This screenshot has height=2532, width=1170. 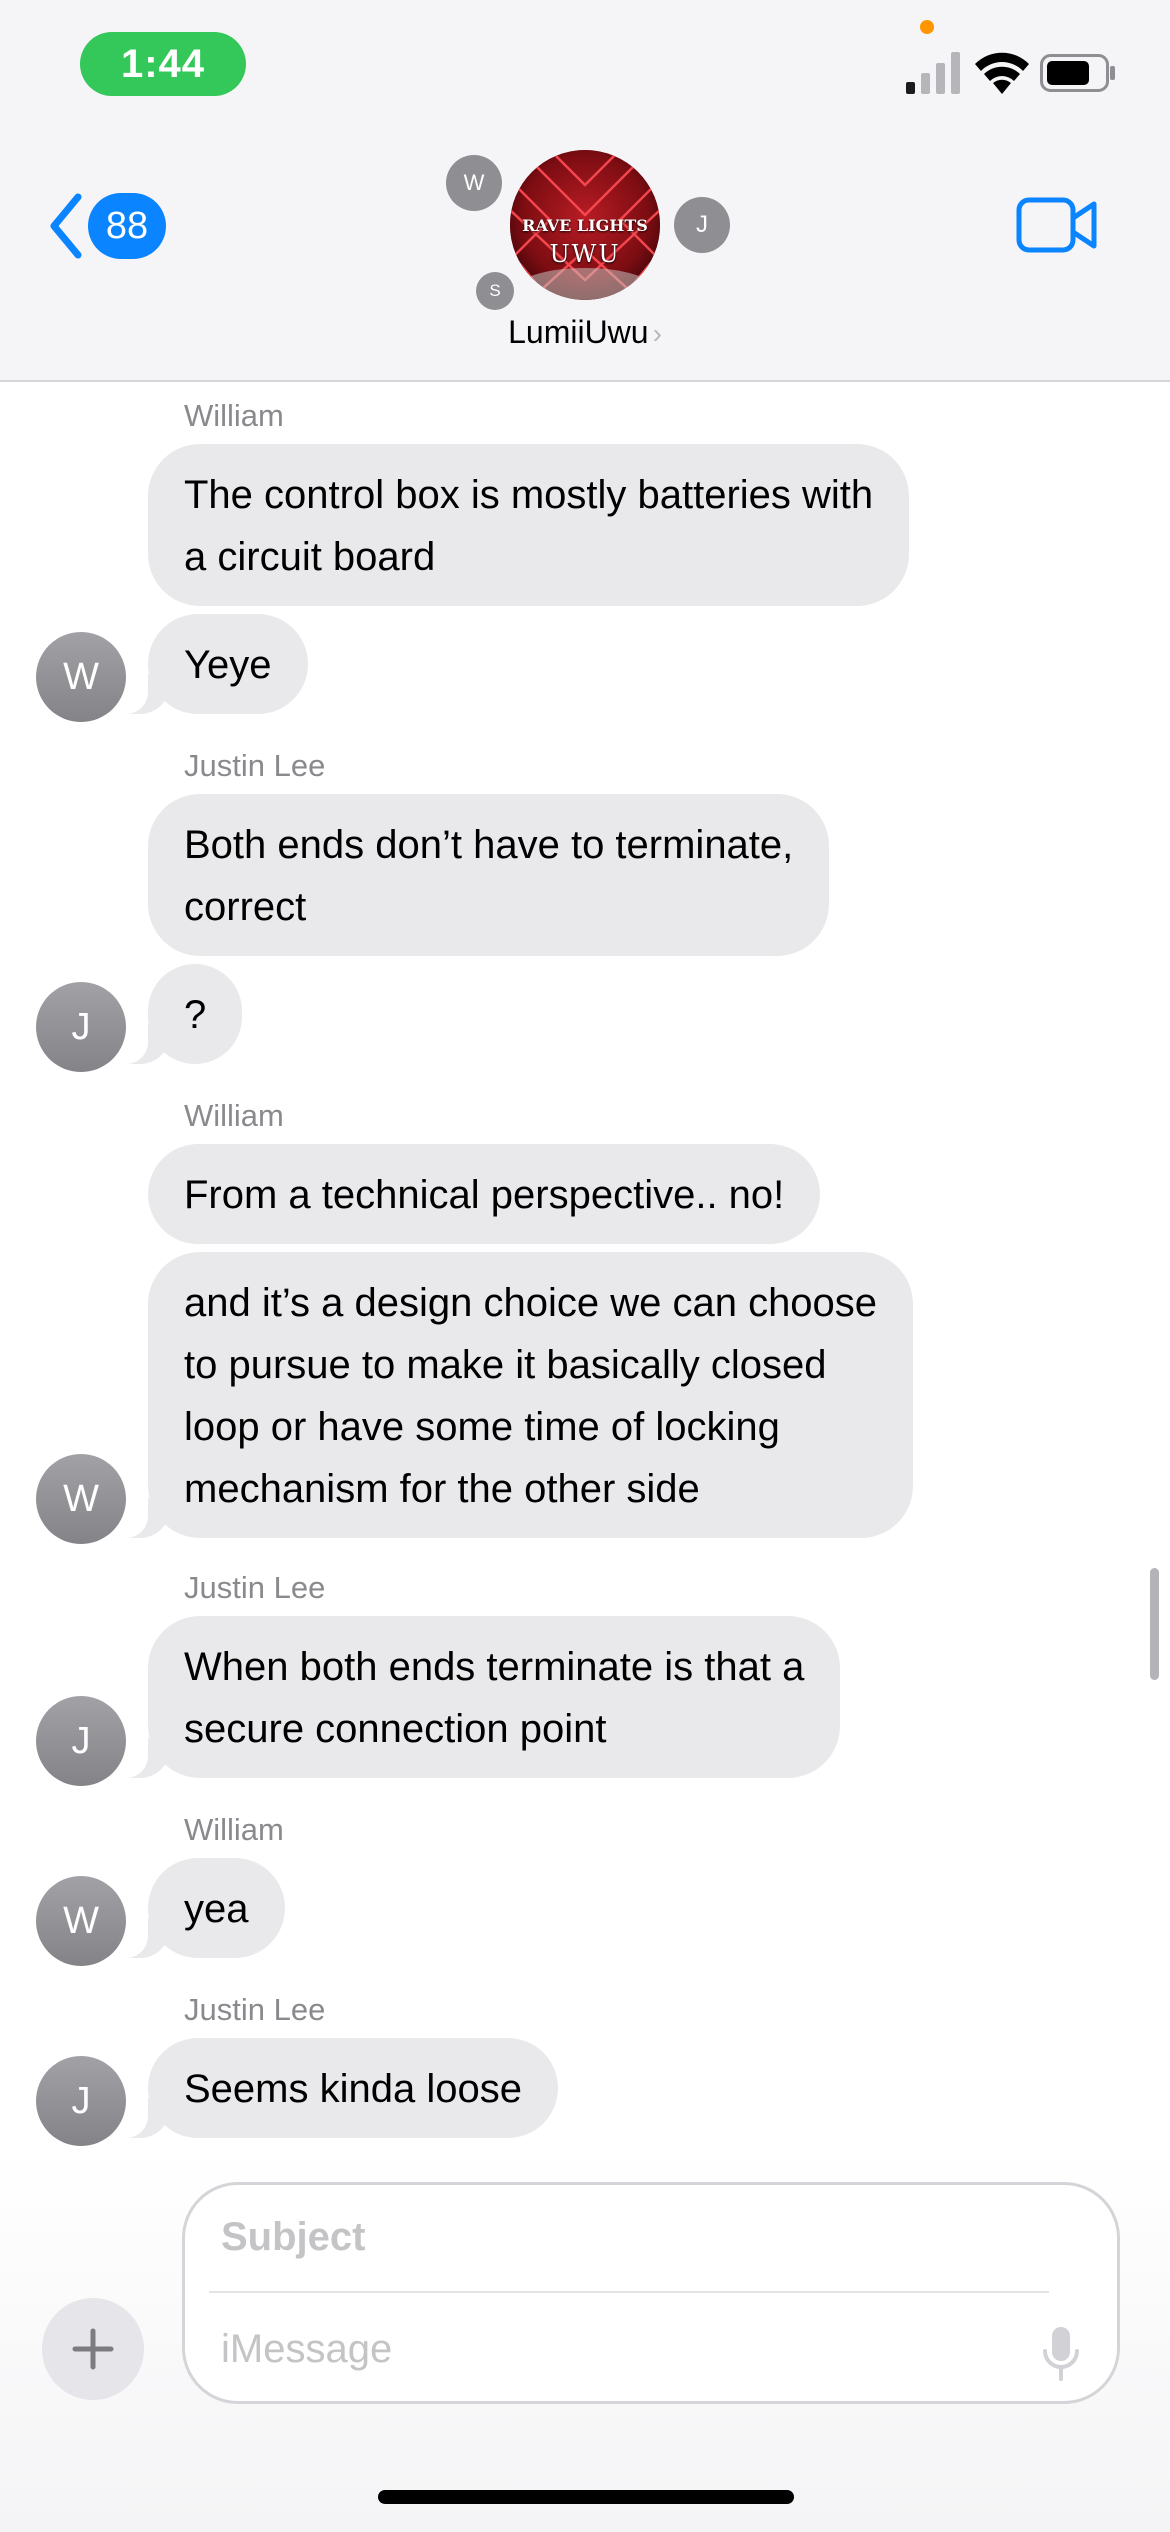 What do you see at coordinates (1002, 73) in the screenshot?
I see `wifi-icon` at bounding box center [1002, 73].